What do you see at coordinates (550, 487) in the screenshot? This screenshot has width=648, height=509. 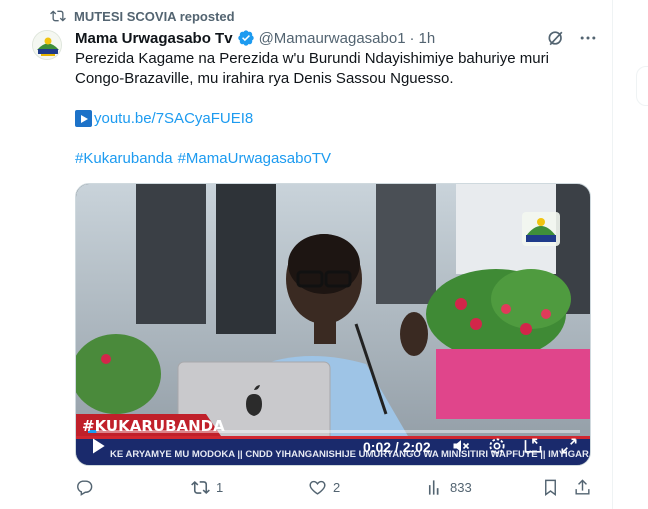 I see `bookmark-icon` at bounding box center [550, 487].